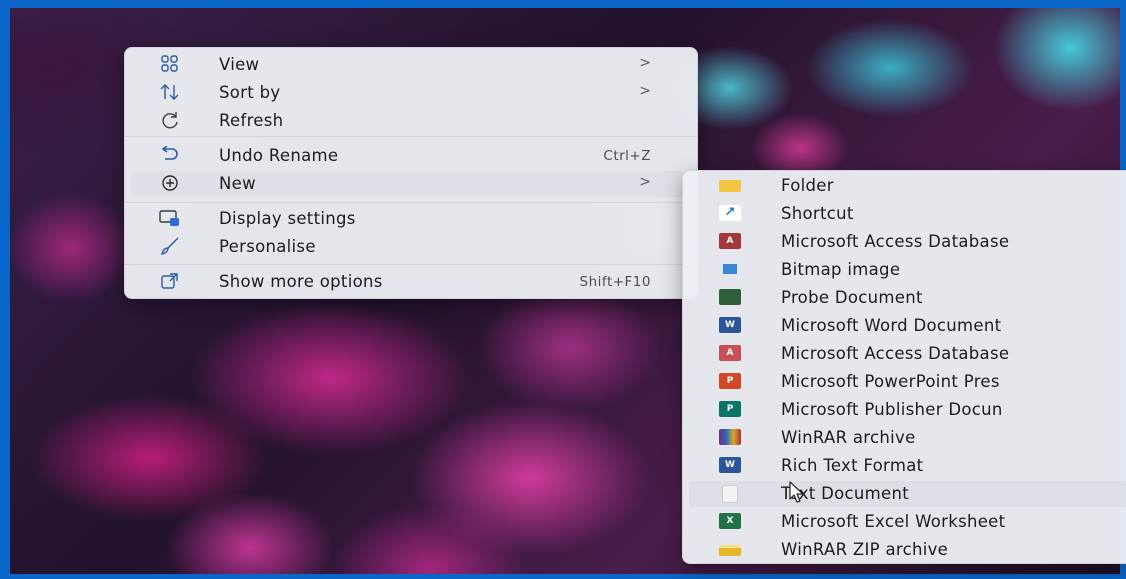 This screenshot has height=579, width=1126. Describe the element at coordinates (279, 155) in the screenshot. I see `menu-item-label: Undo Rename` at that location.